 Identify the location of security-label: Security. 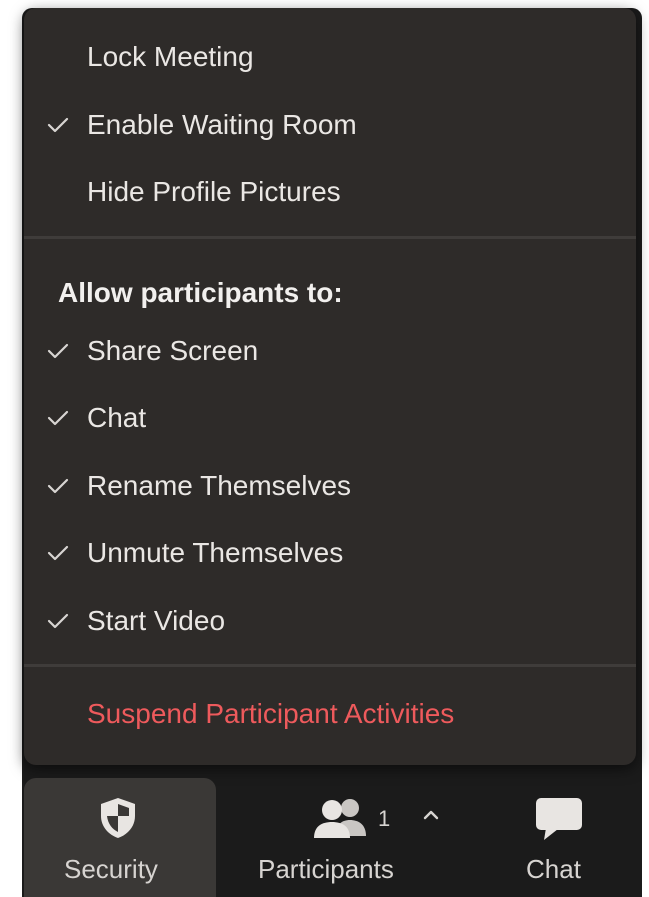
(111, 869).